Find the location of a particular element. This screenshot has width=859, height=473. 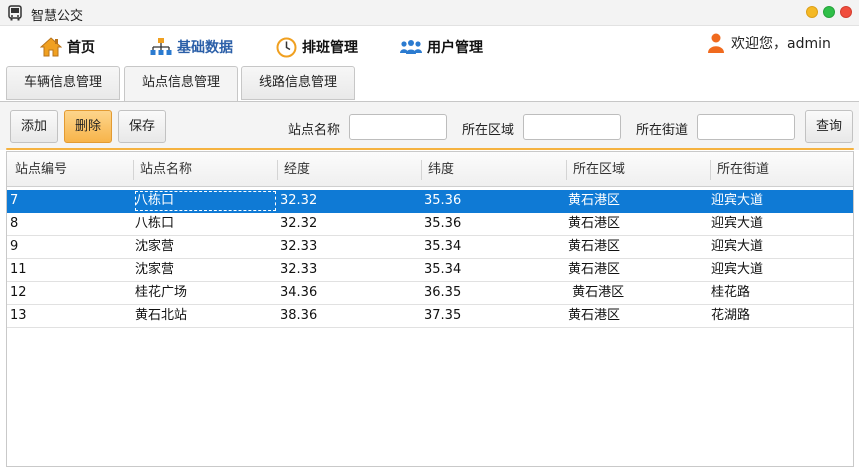

cell-street: 桂花路 is located at coordinates (731, 292).